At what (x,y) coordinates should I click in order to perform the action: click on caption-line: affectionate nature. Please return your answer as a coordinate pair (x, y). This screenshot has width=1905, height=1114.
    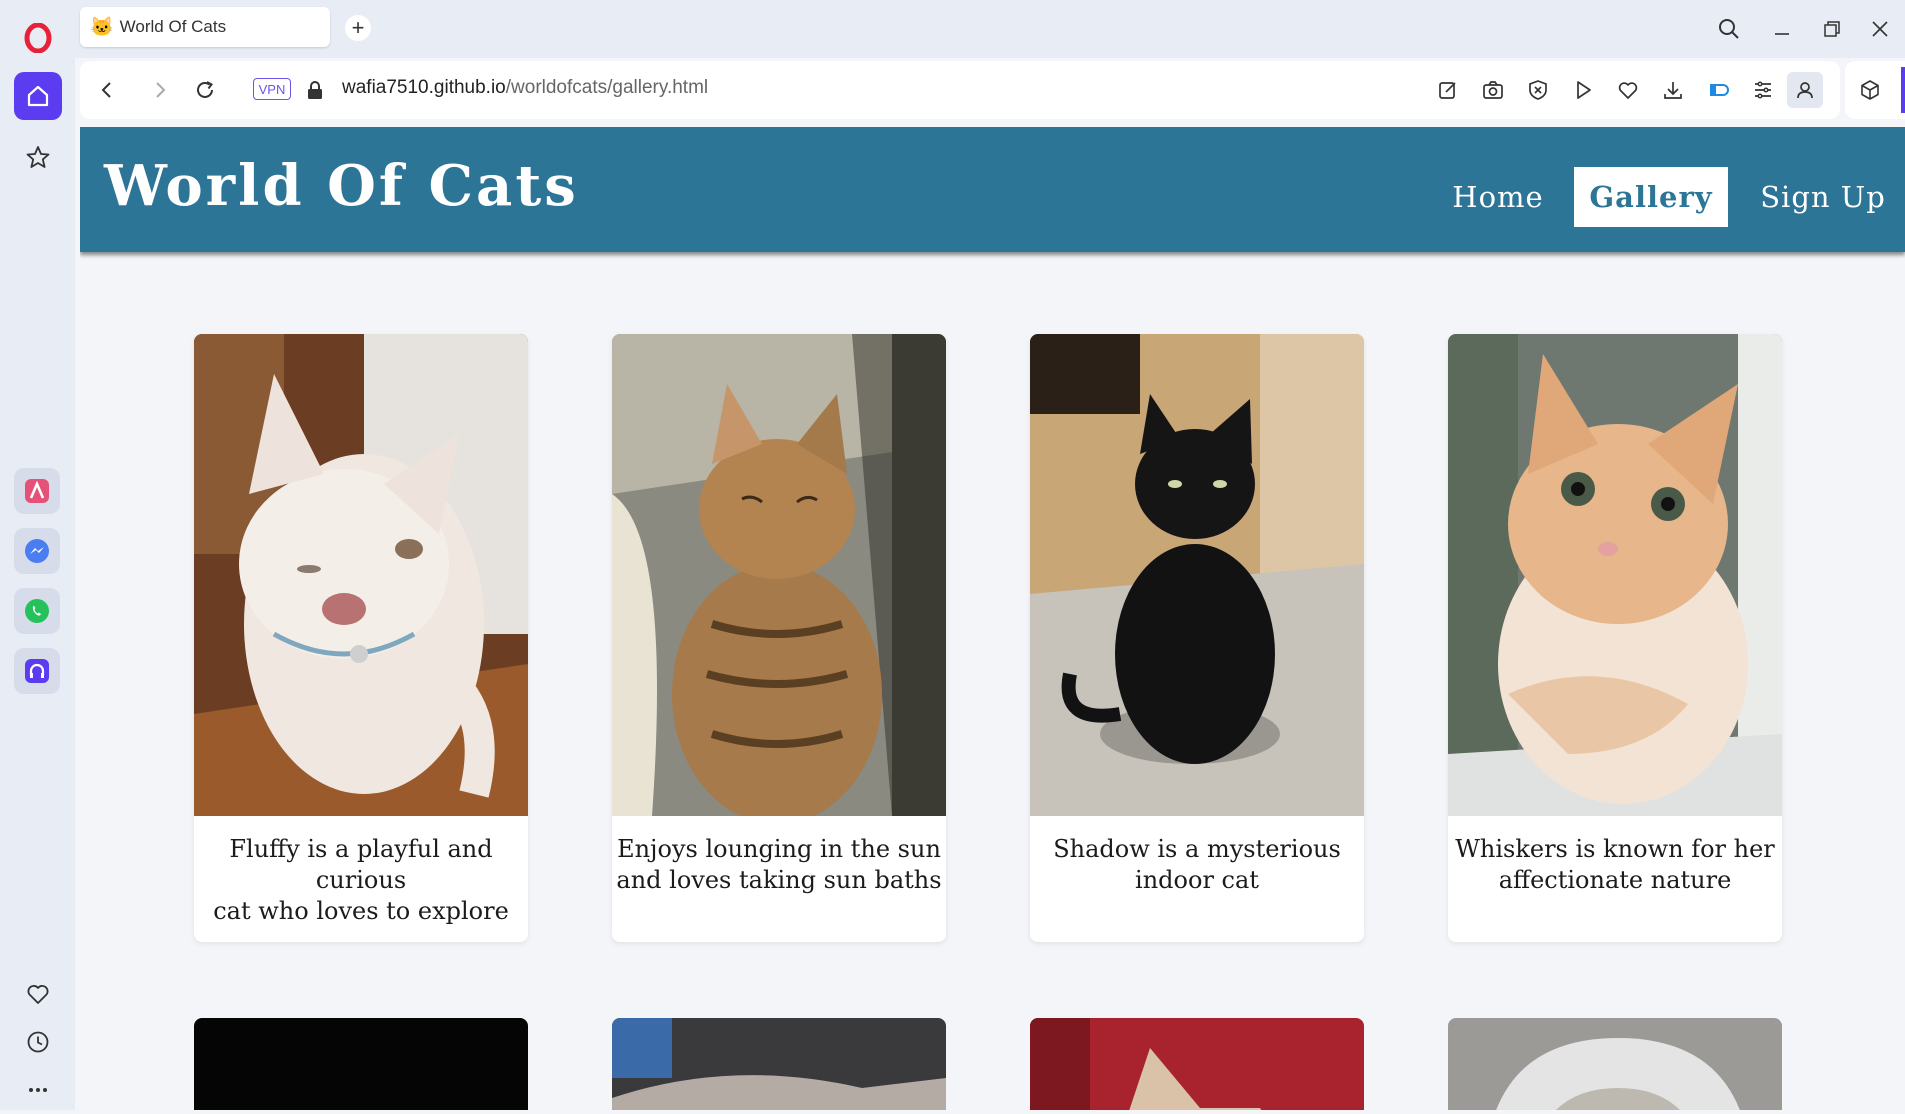
    Looking at the image, I should click on (1615, 880).